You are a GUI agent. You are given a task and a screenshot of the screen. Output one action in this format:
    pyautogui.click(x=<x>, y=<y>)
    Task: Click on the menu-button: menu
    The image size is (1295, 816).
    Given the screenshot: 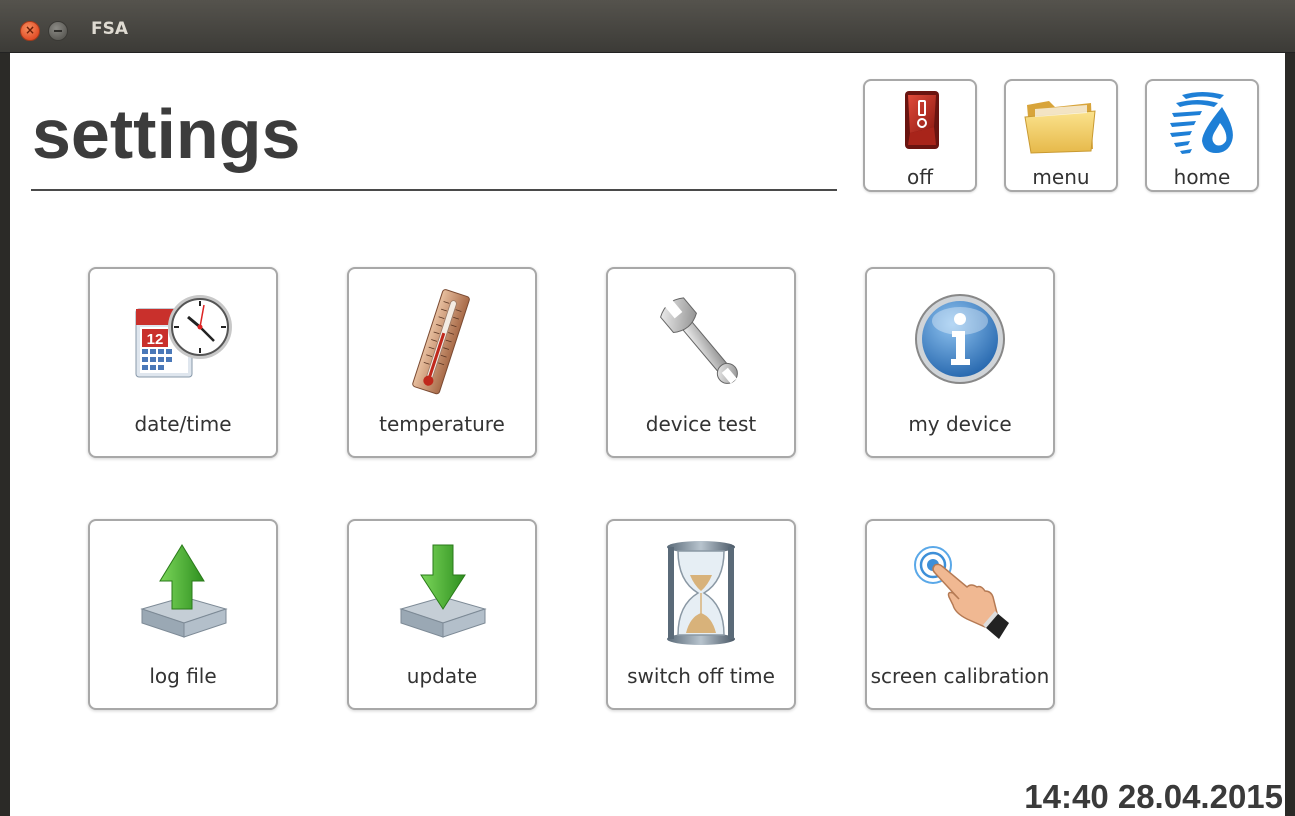 What is the action you would take?
    pyautogui.click(x=1061, y=135)
    